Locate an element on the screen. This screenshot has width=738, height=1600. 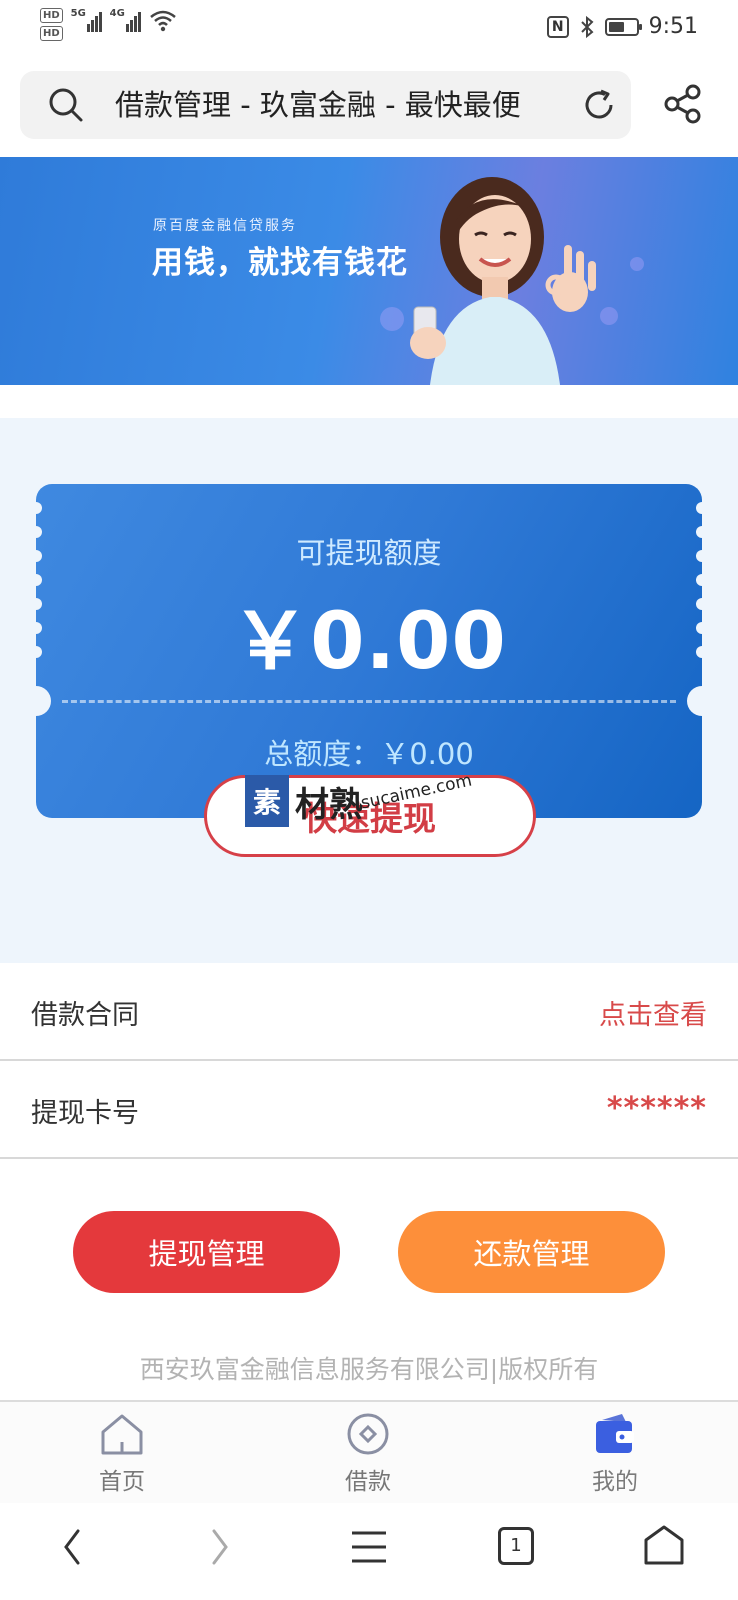
promo-banner: 原百度金融信贷服务 用钱，就找有钱花 is located at coordinates (369, 271).